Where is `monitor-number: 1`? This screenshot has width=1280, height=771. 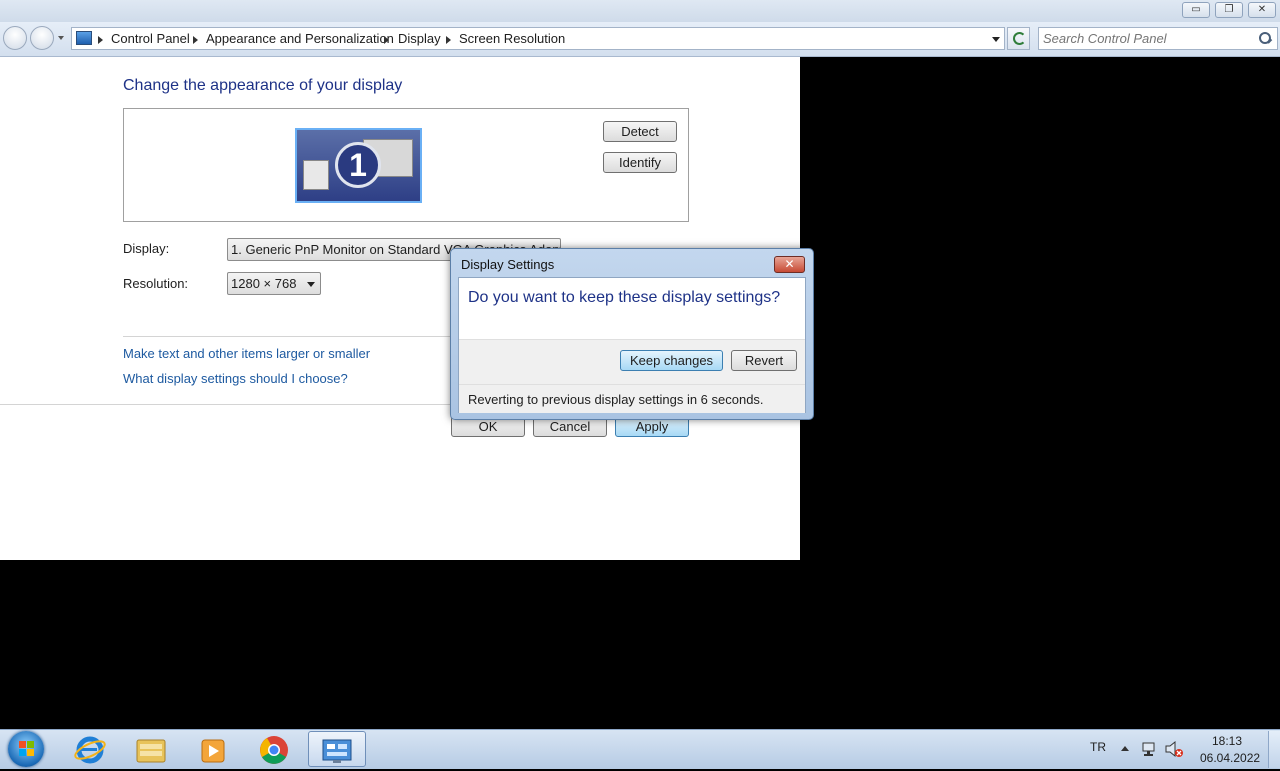 monitor-number: 1 is located at coordinates (358, 165).